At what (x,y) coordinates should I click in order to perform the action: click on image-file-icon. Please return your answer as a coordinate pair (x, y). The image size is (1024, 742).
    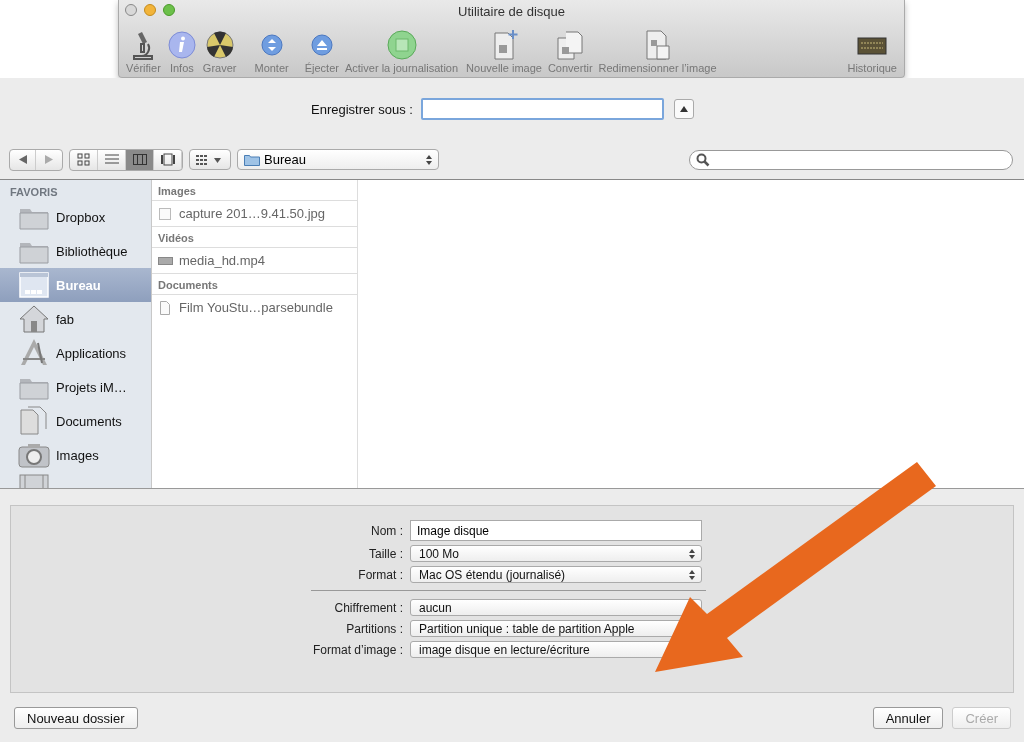
    Looking at the image, I should click on (165, 213).